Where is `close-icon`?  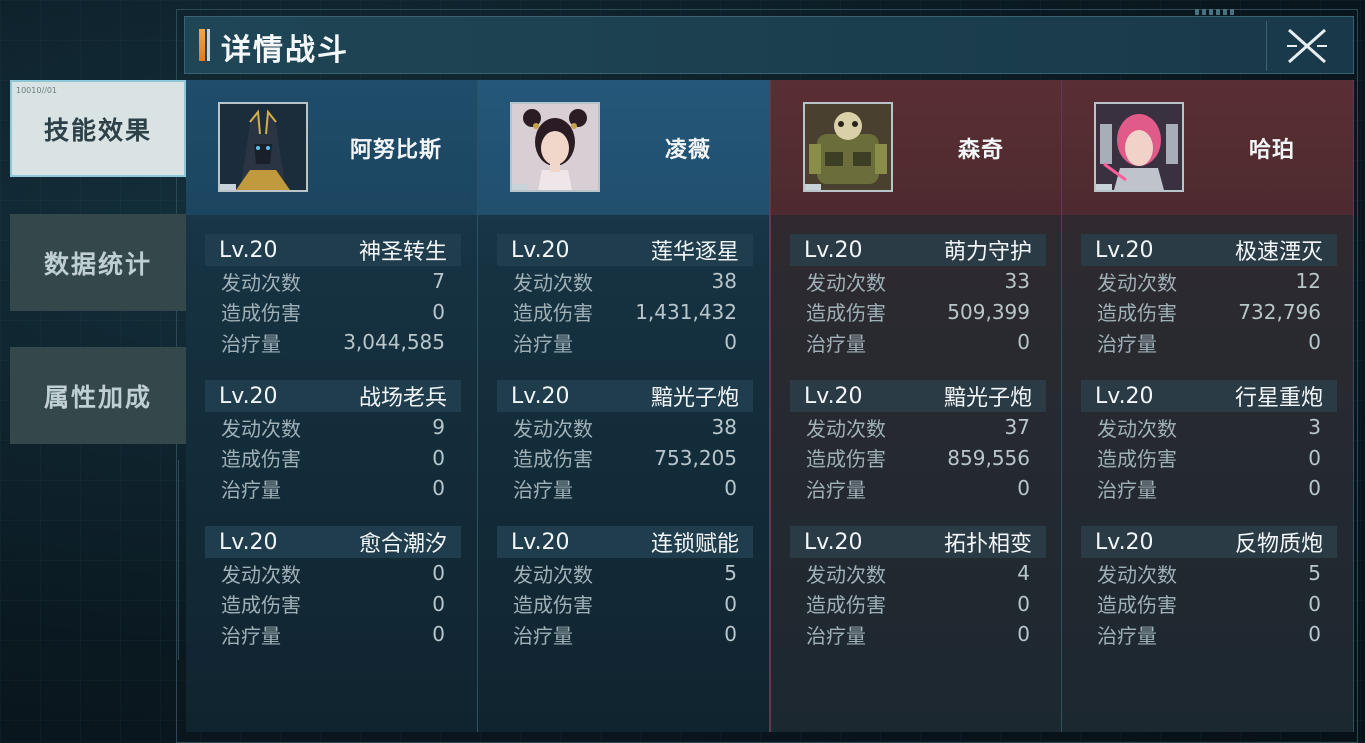 close-icon is located at coordinates (1307, 46).